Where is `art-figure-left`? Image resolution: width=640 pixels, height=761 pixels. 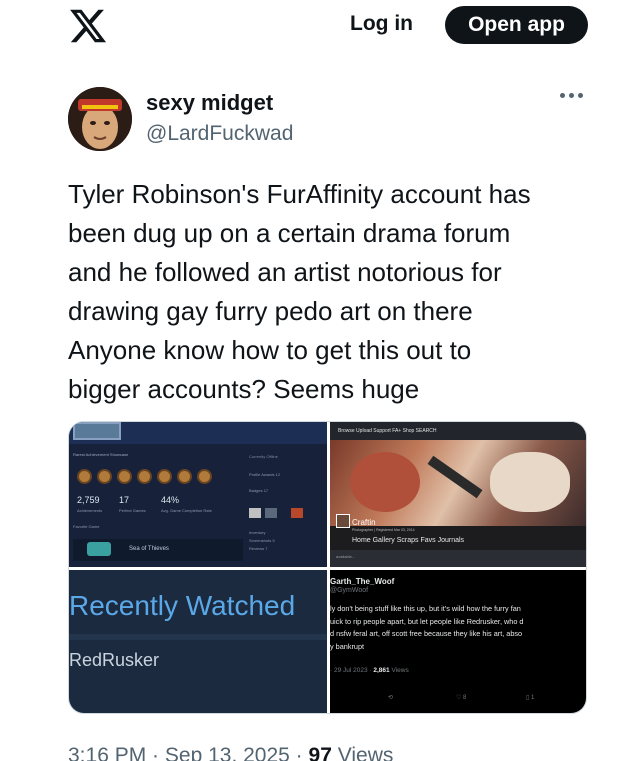
art-figure-left is located at coordinates (385, 482).